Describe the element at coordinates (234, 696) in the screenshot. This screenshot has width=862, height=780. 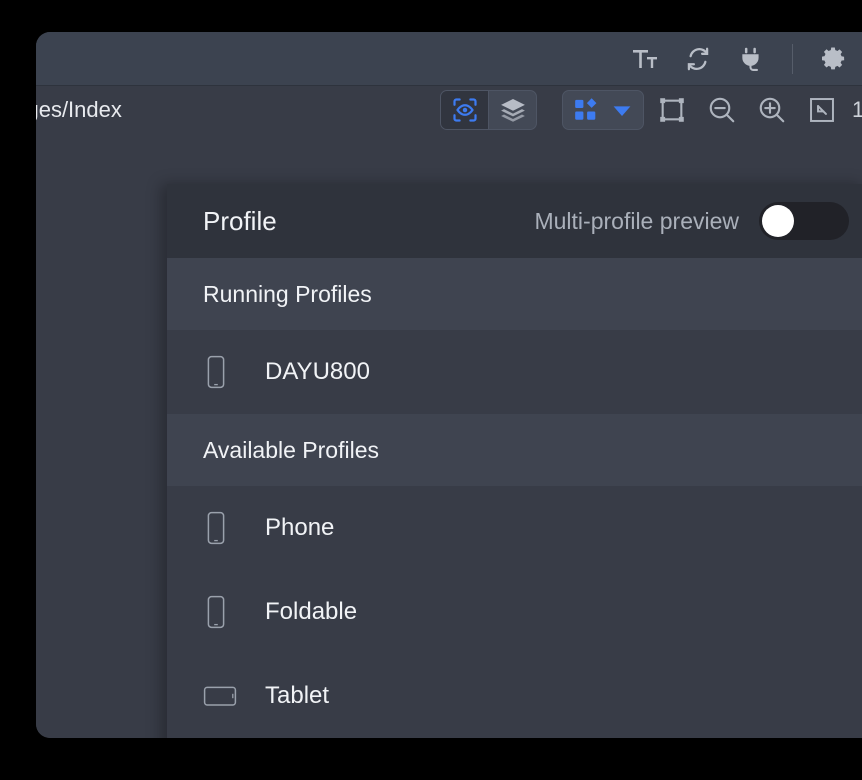
I see `tablet-icon` at that location.